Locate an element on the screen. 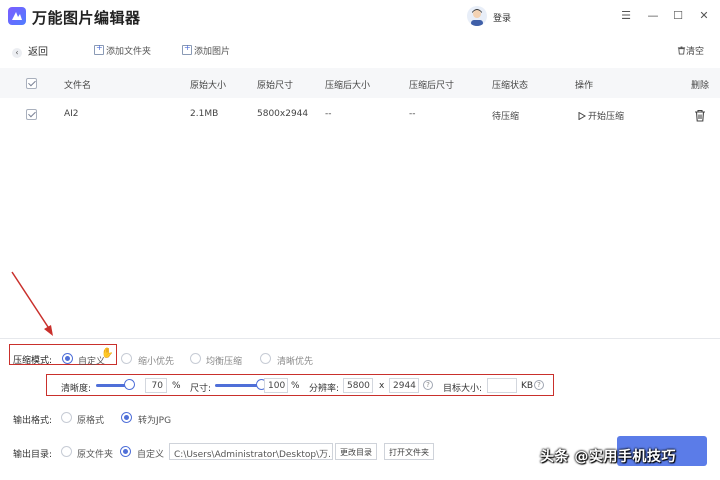 The image size is (720, 480). dir-original-label: 原文件夹 is located at coordinates (95, 455).